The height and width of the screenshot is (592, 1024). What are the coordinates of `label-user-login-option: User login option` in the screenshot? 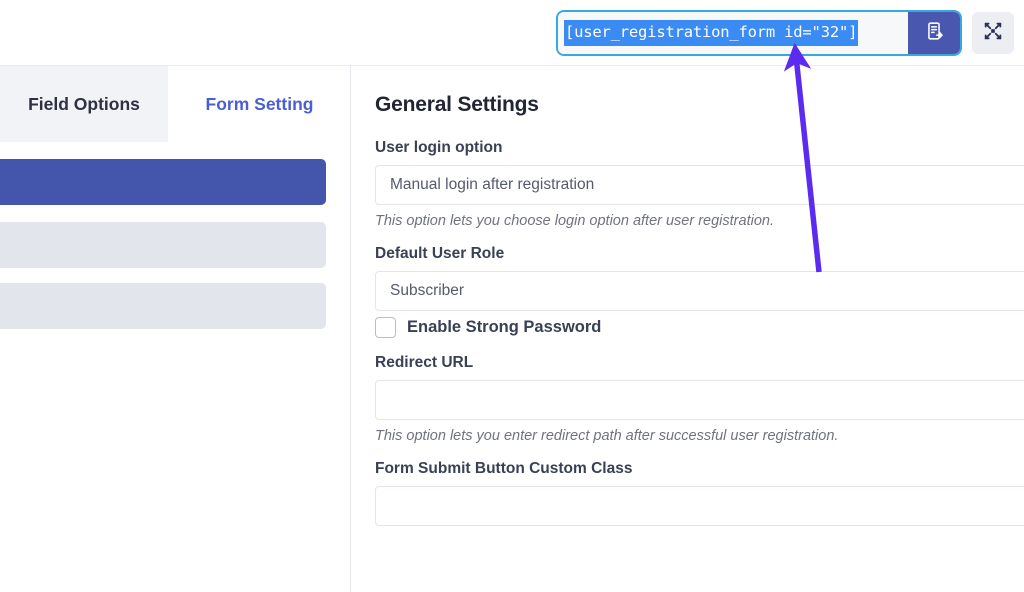 It's located at (439, 147).